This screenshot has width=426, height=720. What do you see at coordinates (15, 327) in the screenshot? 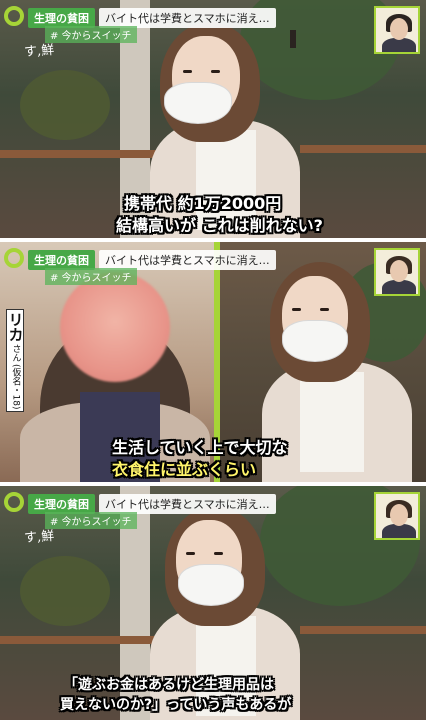
I see `interviewee-name: リカ` at bounding box center [15, 327].